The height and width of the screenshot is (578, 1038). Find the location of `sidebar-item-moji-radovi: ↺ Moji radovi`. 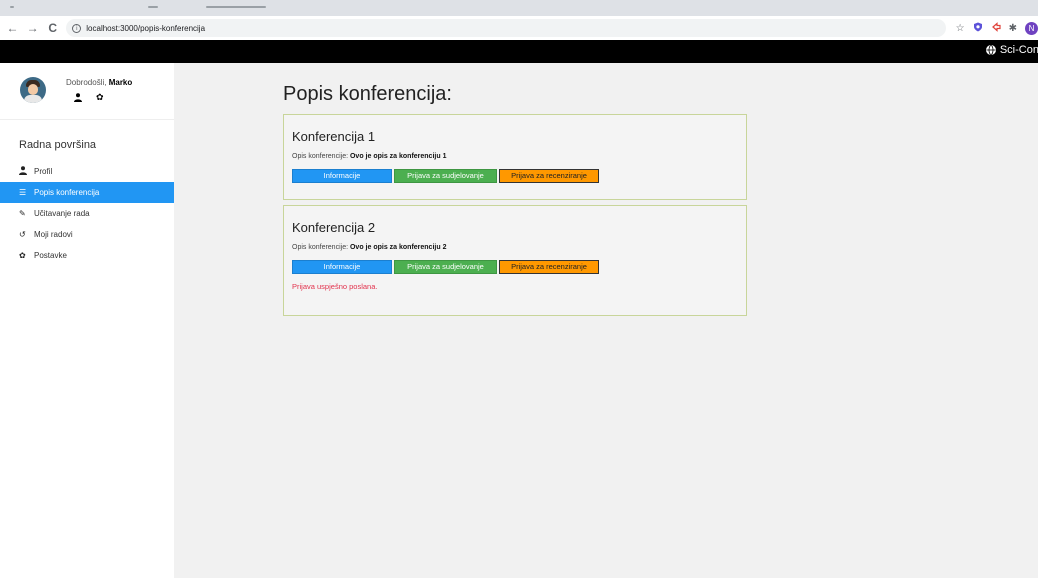

sidebar-item-moji-radovi: ↺ Moji radovi is located at coordinates (87, 234).